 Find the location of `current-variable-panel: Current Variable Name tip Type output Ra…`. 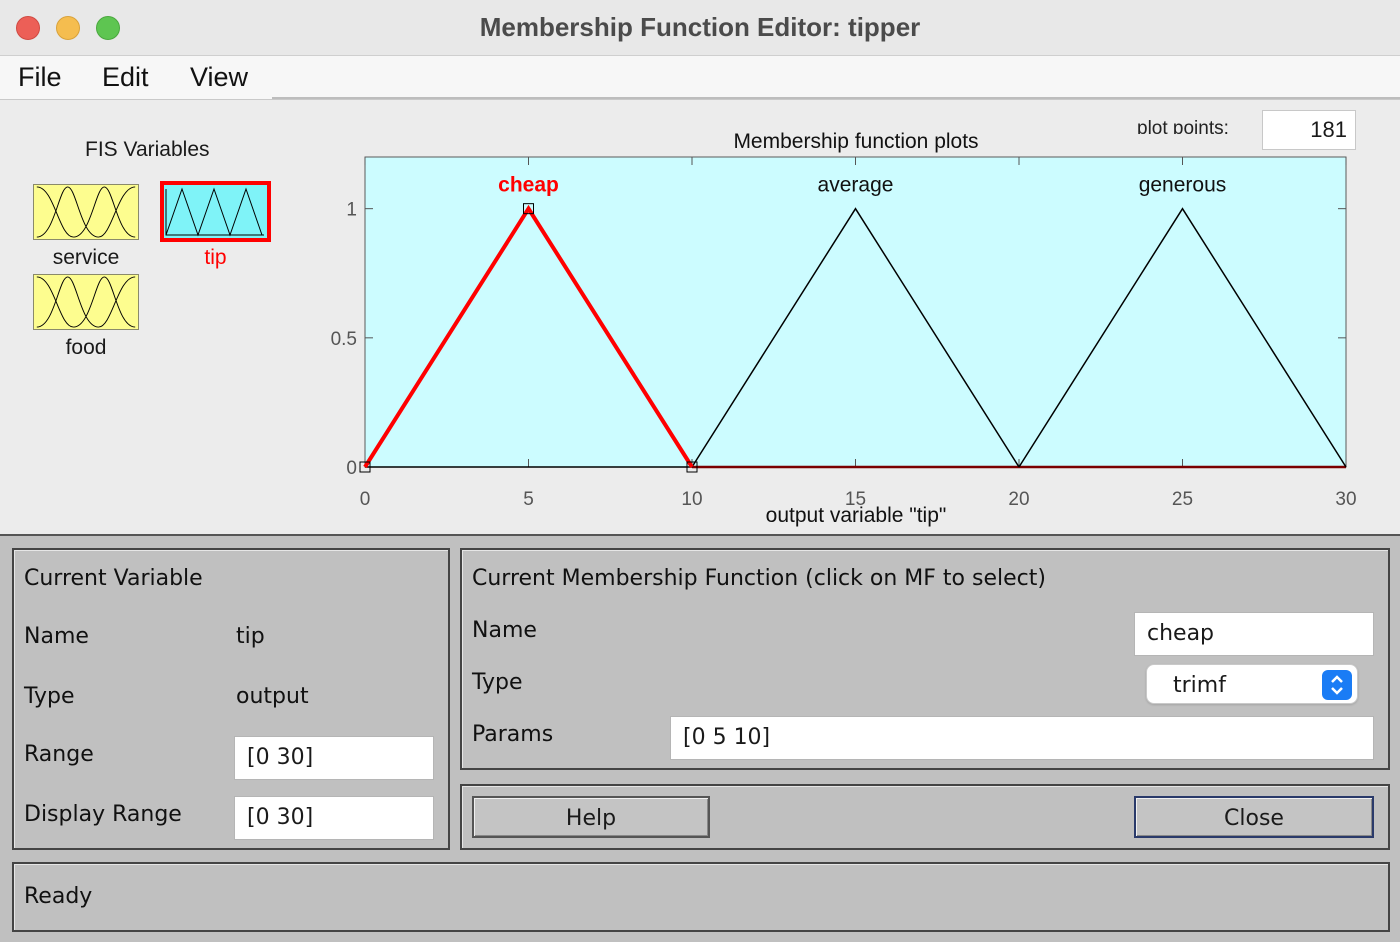

current-variable-panel: Current Variable Name tip Type output Ra… is located at coordinates (231, 699).